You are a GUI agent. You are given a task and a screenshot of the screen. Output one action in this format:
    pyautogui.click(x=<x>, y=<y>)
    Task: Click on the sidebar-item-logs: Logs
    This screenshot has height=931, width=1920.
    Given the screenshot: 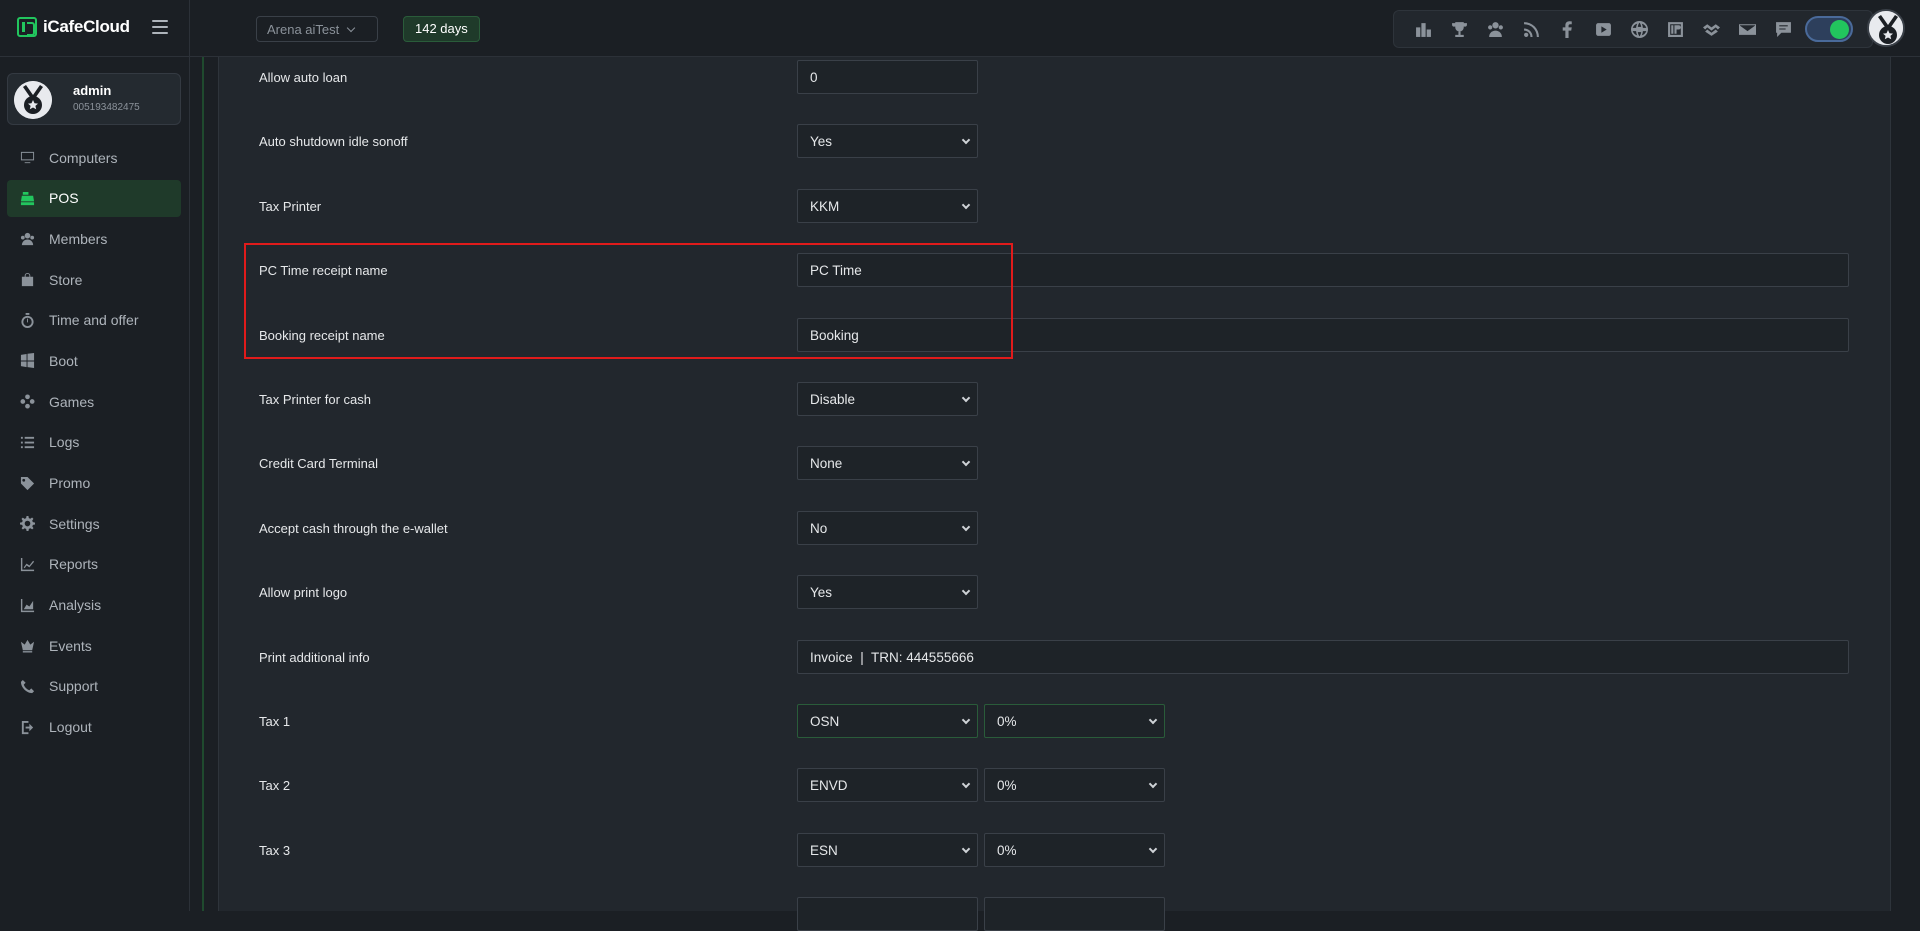 What is the action you would take?
    pyautogui.click(x=94, y=442)
    